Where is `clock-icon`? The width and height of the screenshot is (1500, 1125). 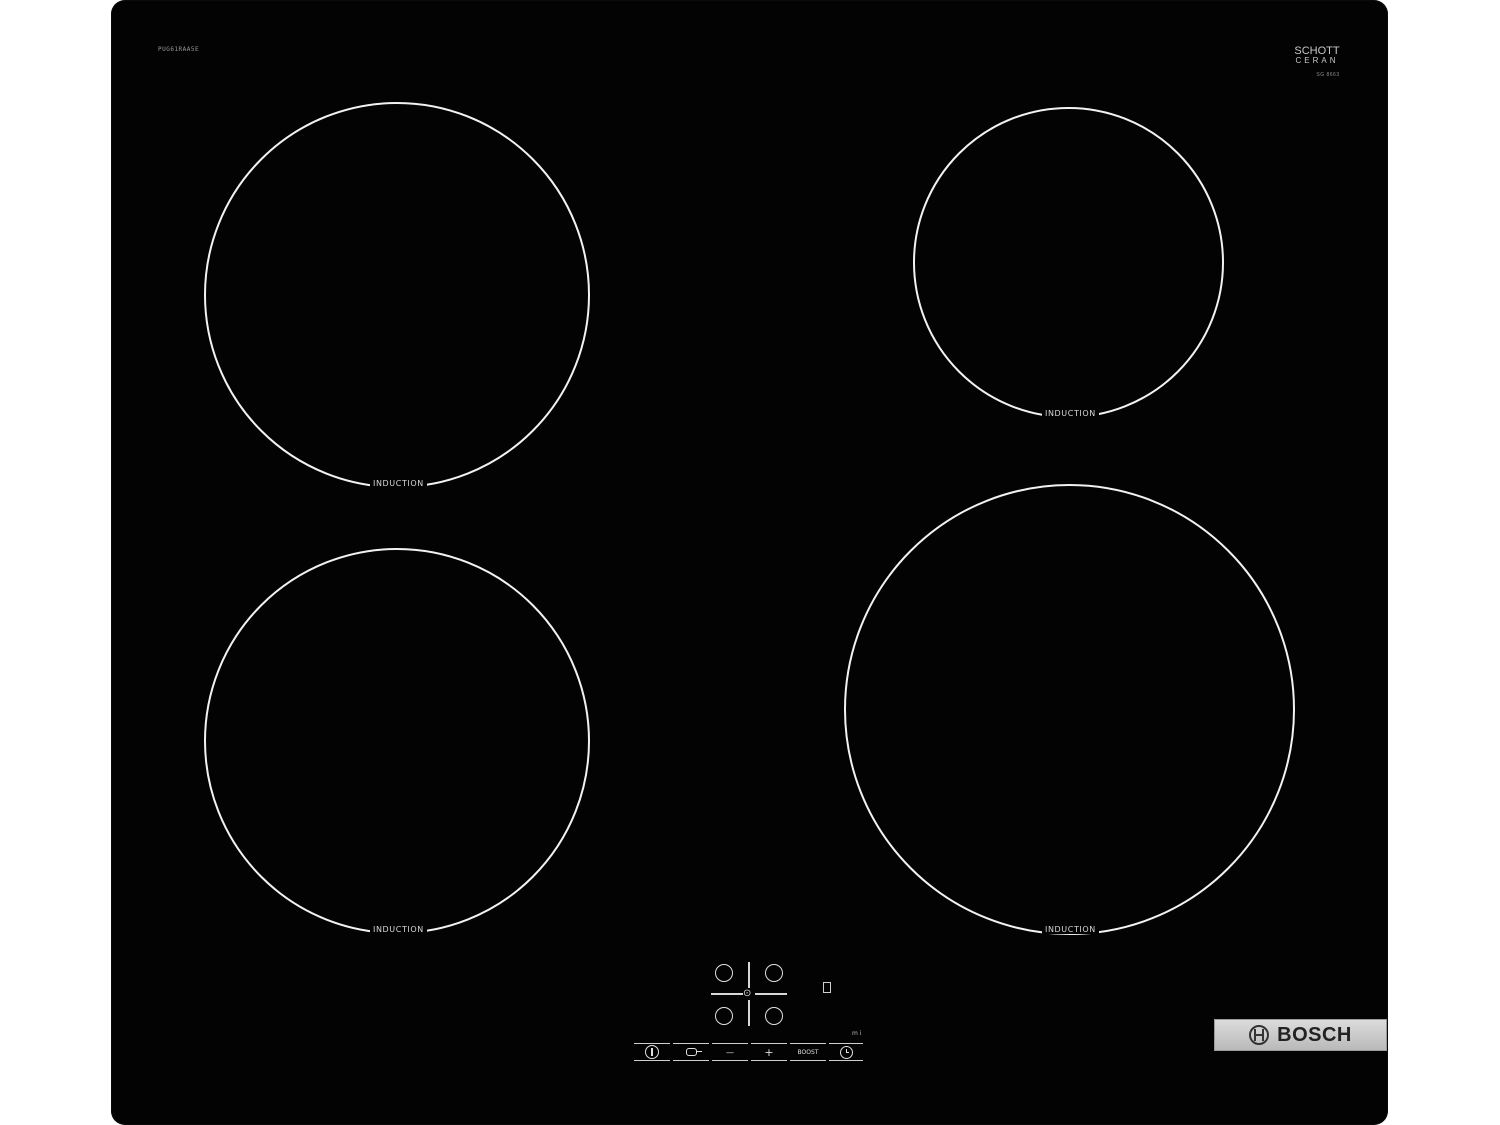
clock-icon is located at coordinates (846, 1052).